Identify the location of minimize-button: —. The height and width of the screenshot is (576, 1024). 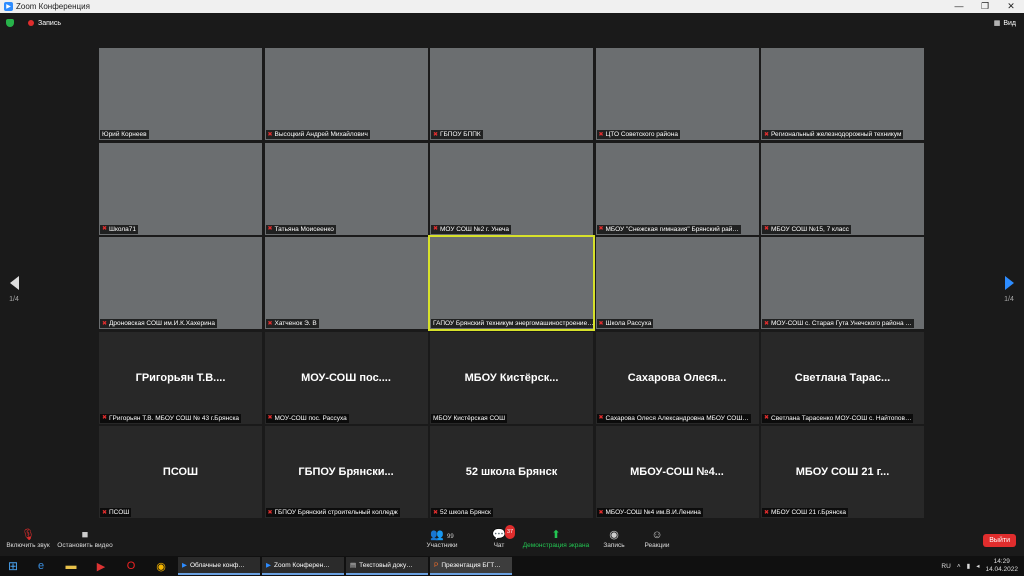
(959, 6).